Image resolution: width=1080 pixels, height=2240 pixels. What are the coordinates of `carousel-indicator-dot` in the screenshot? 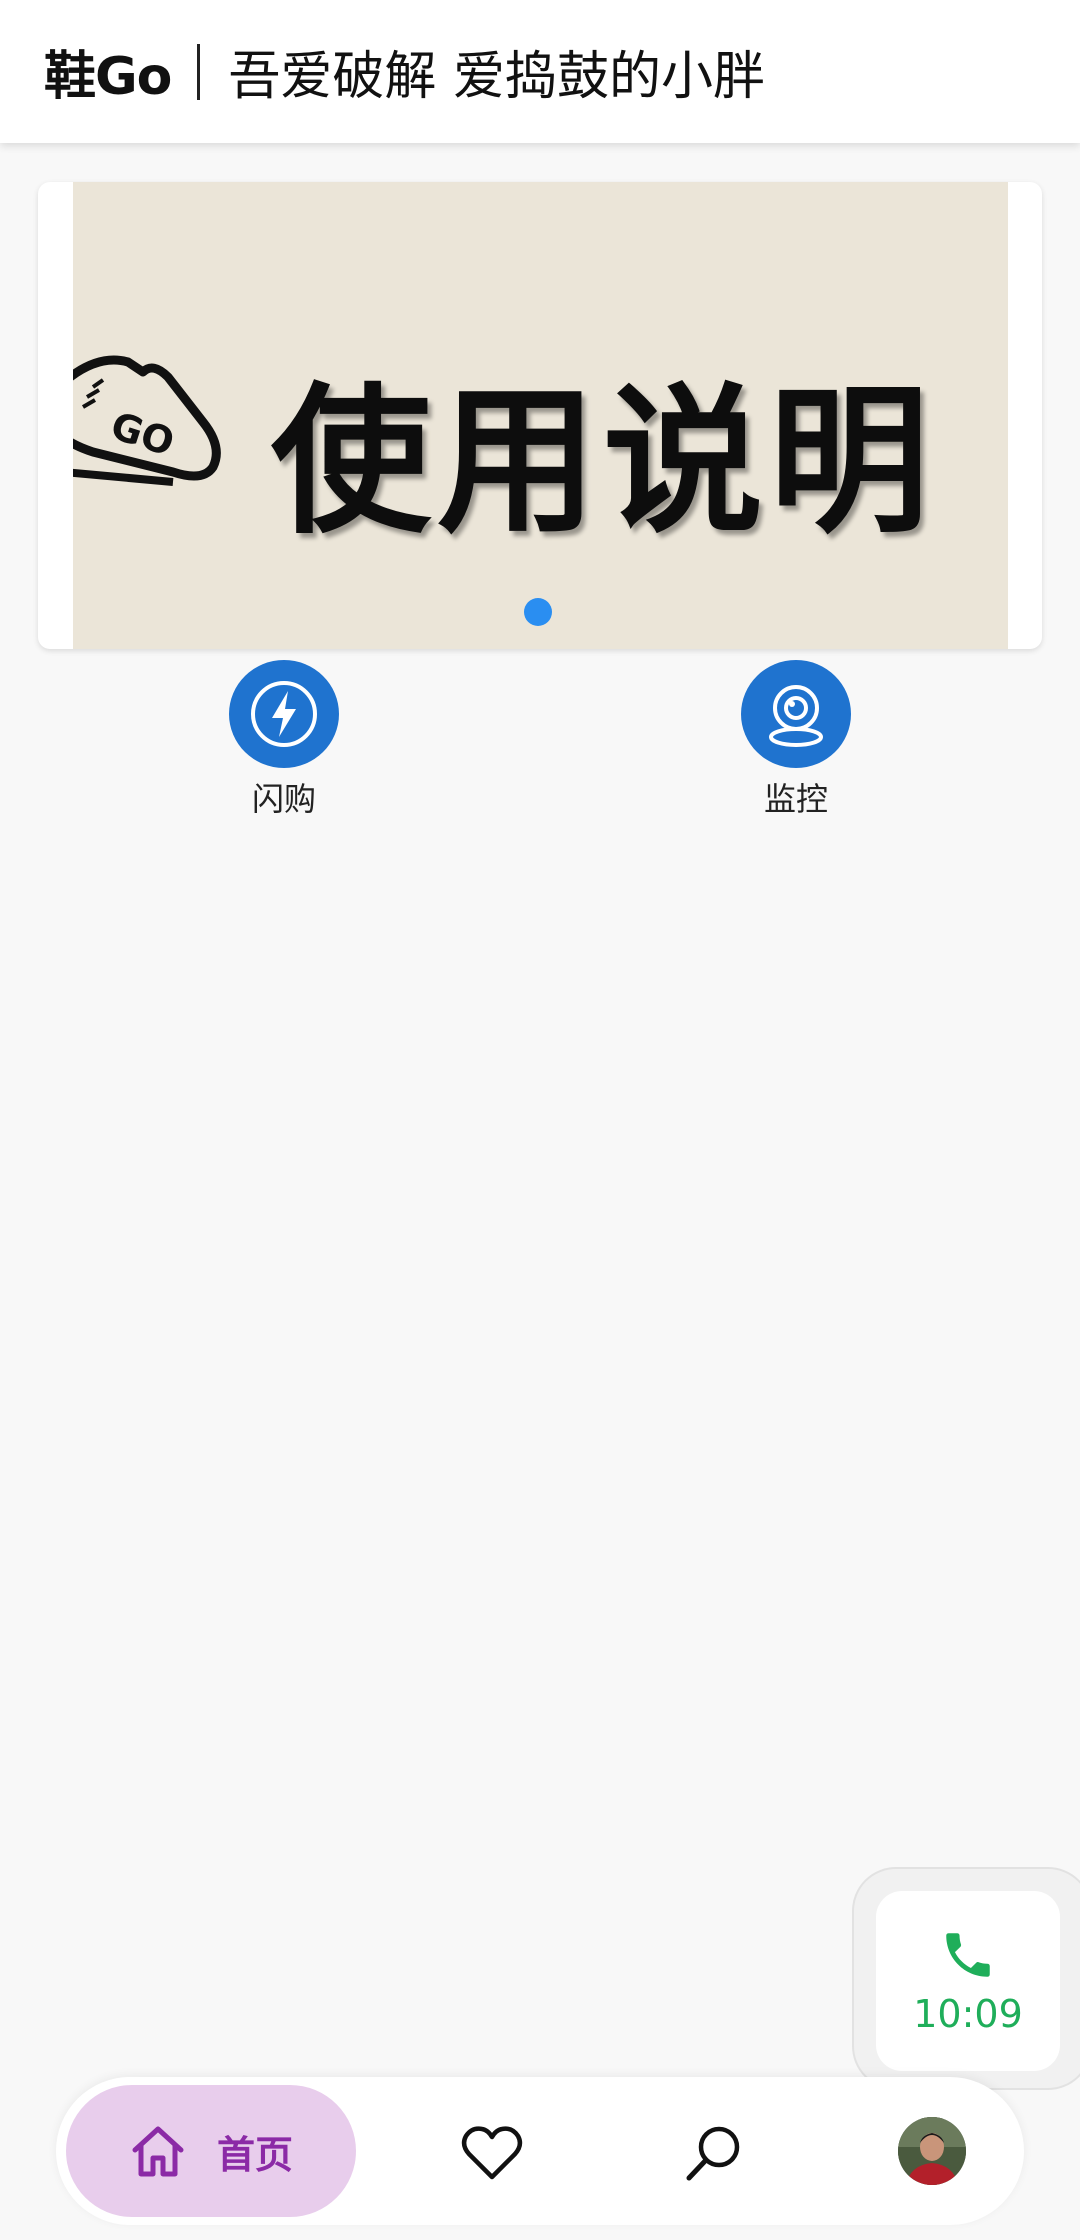 It's located at (538, 612).